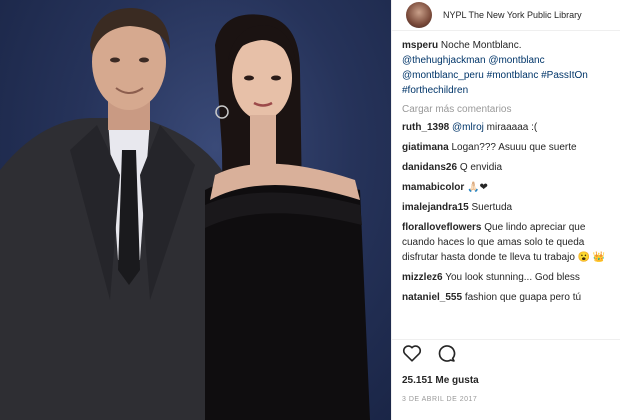  What do you see at coordinates (425, 147) in the screenshot?
I see `comment-username: giatimana` at bounding box center [425, 147].